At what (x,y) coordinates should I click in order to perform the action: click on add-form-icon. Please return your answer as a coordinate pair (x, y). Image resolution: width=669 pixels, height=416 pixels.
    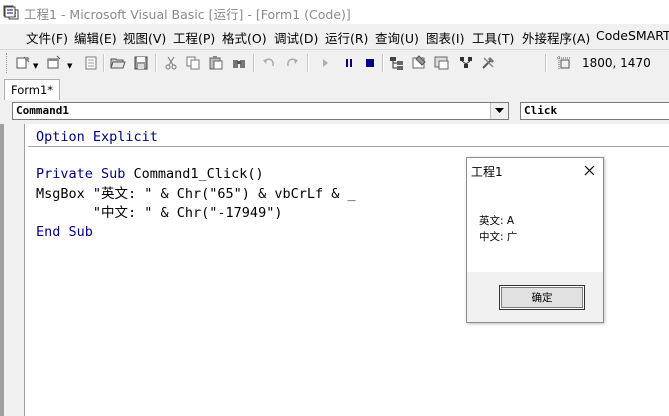
    Looking at the image, I should click on (54, 63).